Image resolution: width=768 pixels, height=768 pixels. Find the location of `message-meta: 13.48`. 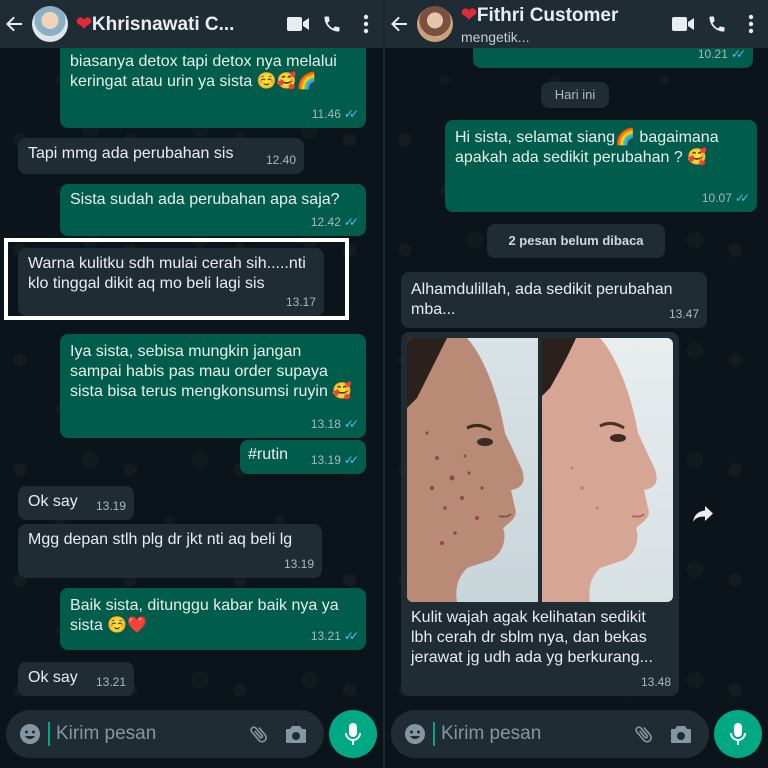

message-meta: 13.48 is located at coordinates (656, 682).